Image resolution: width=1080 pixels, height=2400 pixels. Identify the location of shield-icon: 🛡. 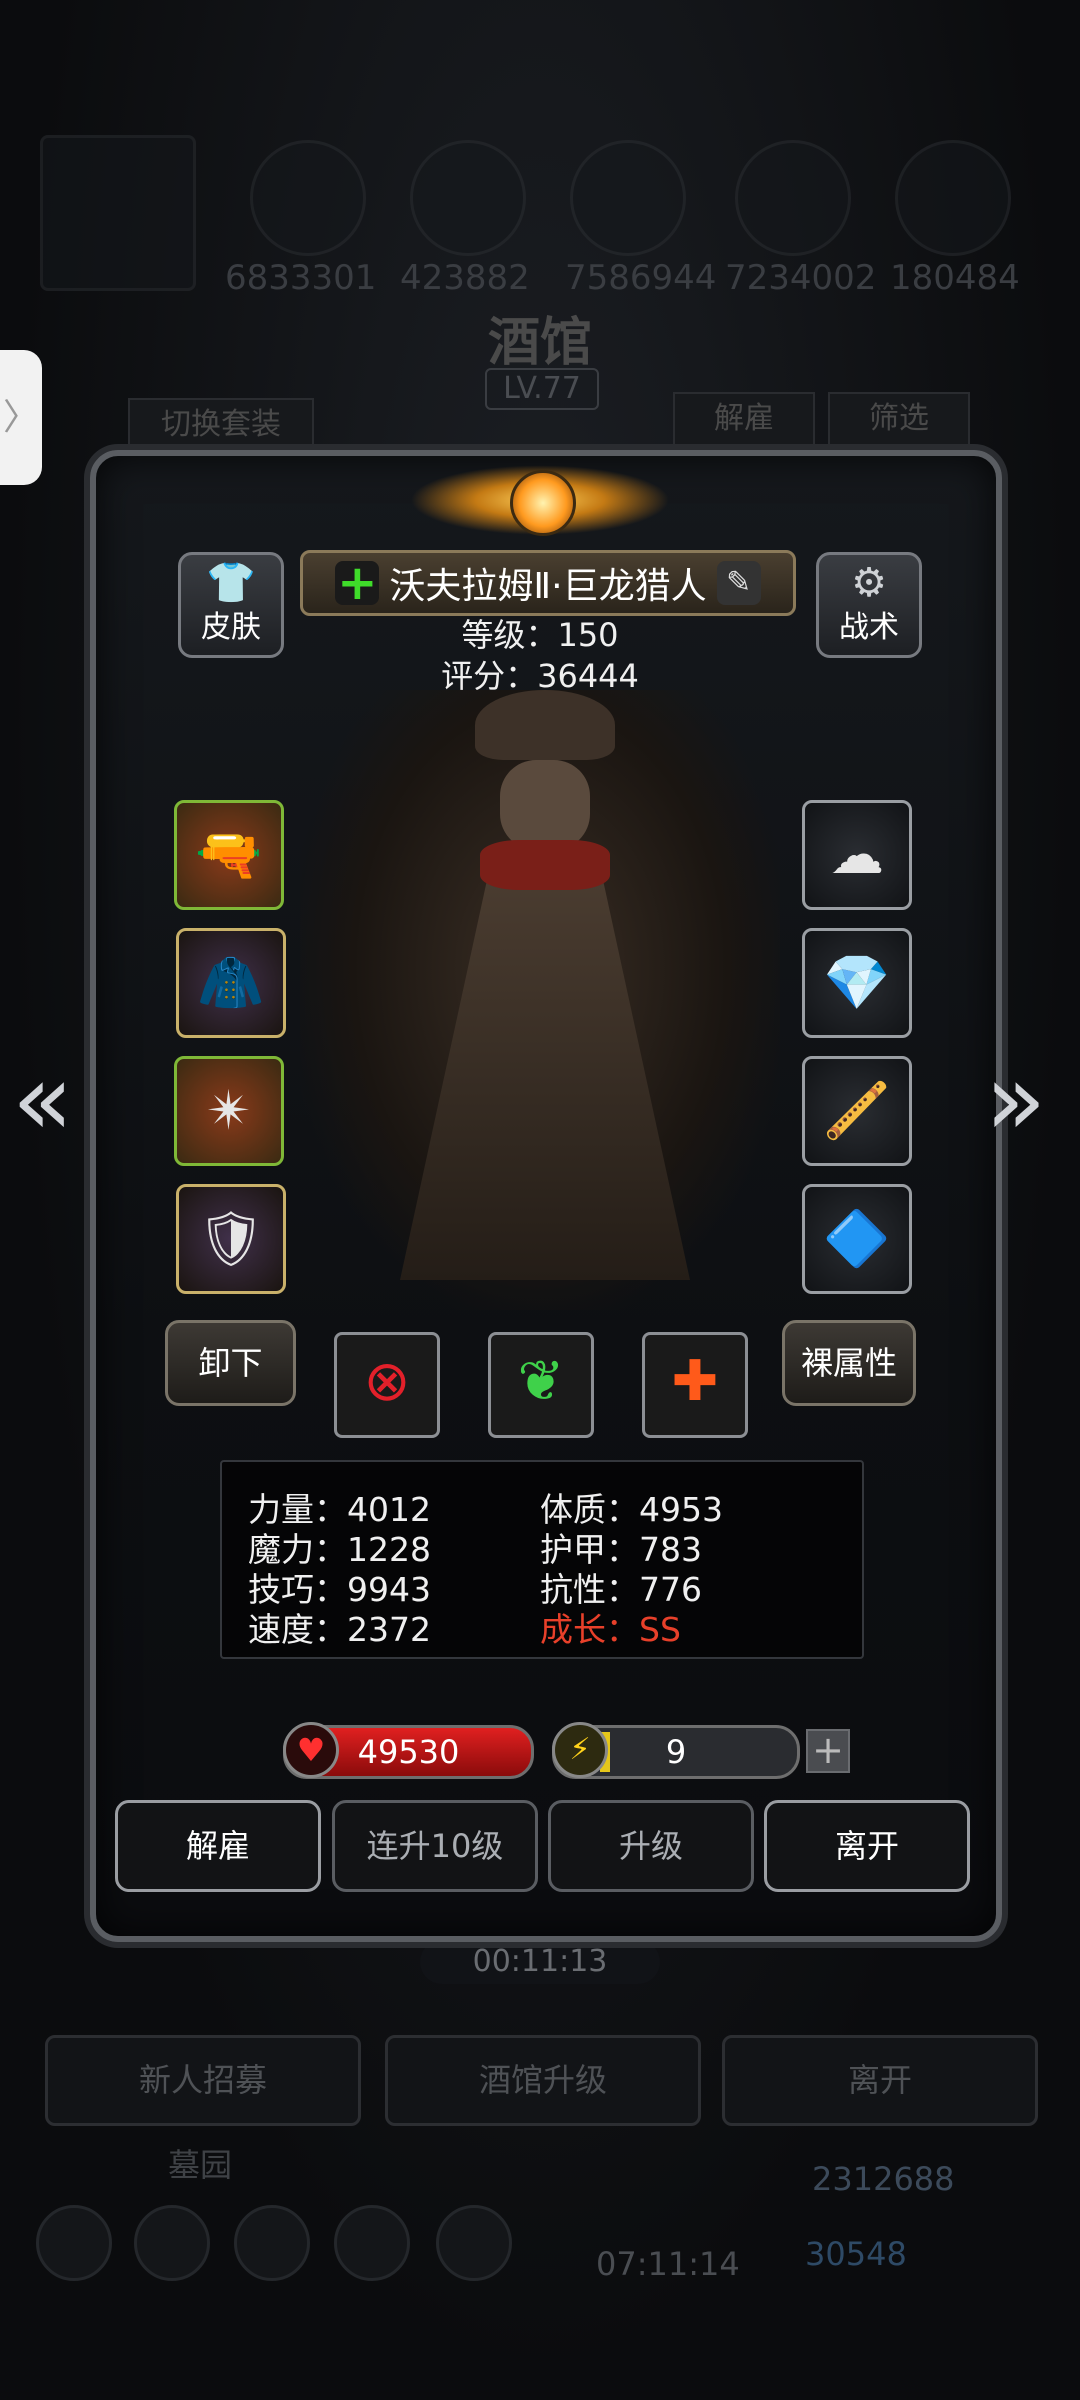
(231, 1238).